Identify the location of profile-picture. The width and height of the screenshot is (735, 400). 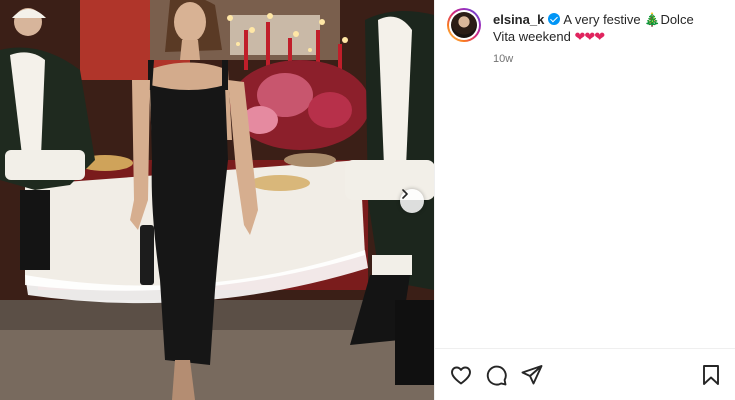
(464, 25).